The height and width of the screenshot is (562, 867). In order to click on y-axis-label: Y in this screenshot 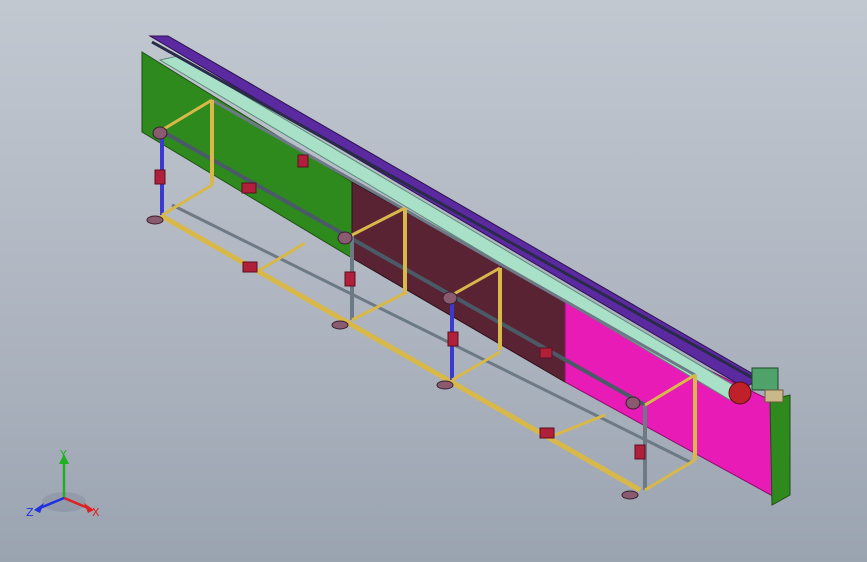, I will do `click(63, 454)`.